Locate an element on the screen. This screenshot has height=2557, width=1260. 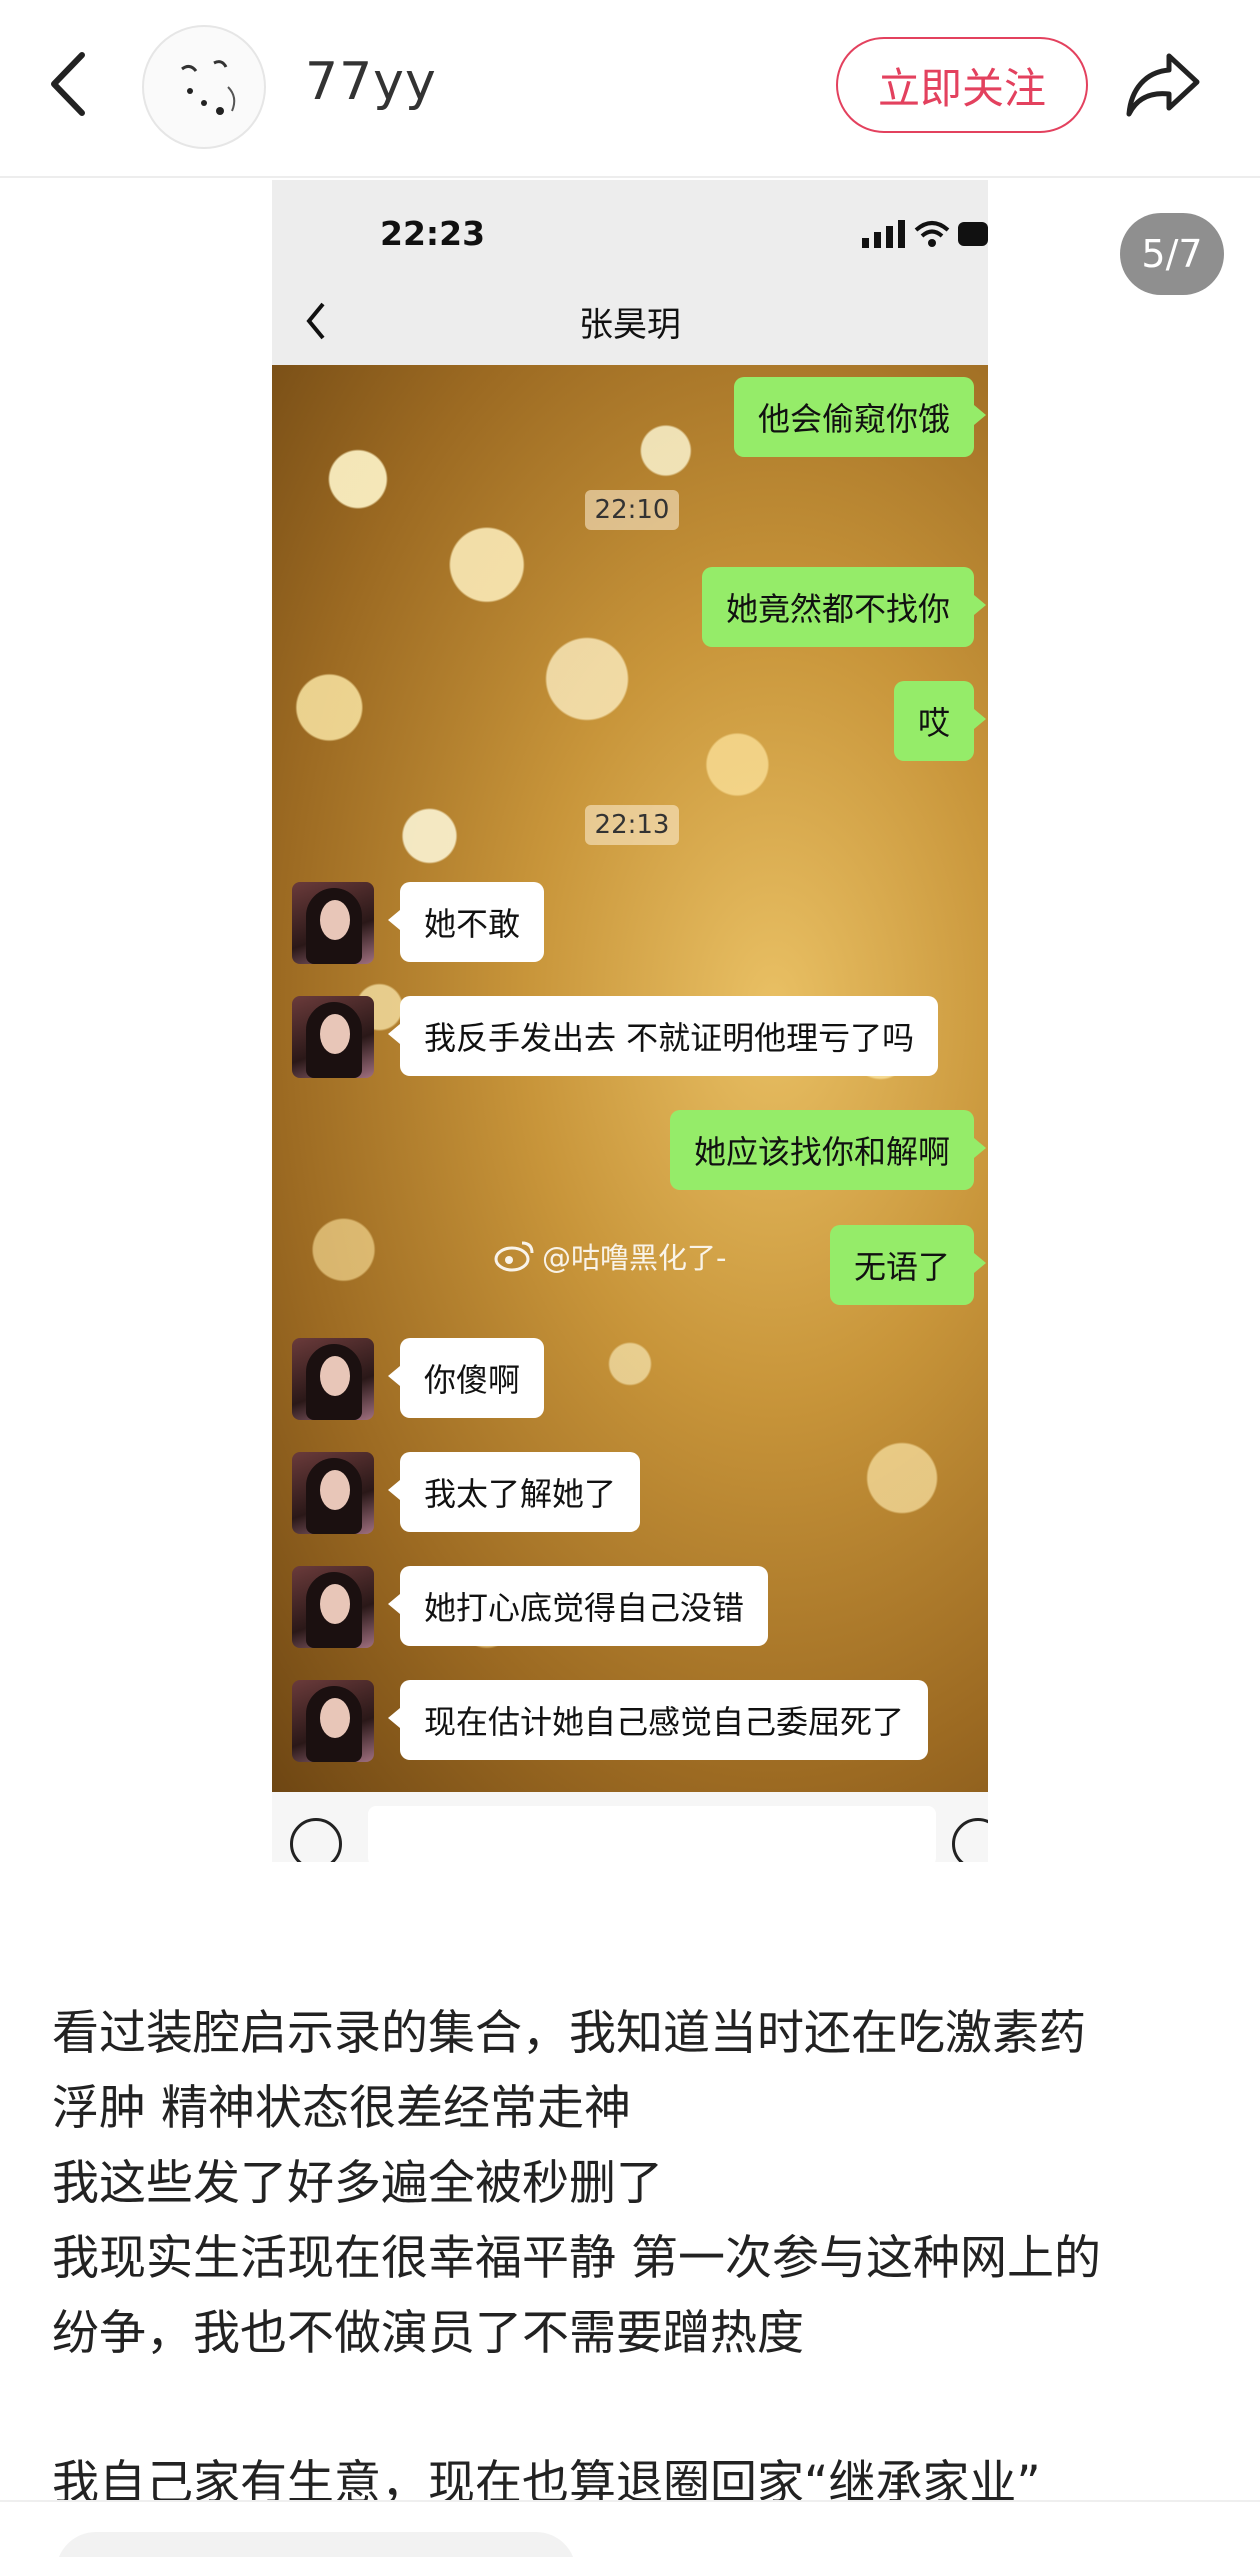
status-icons is located at coordinates (925, 233).